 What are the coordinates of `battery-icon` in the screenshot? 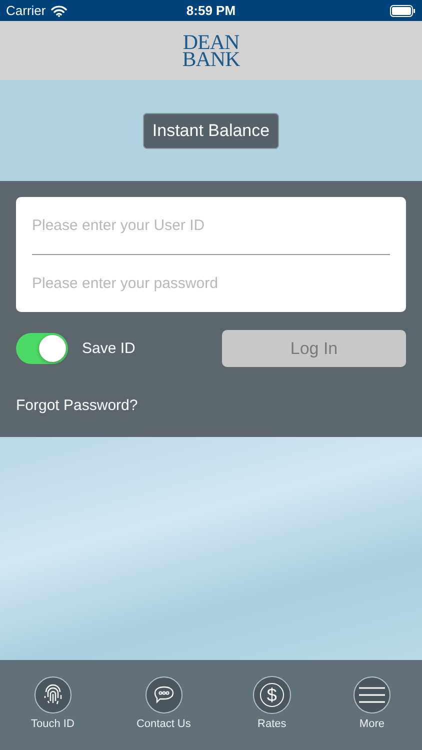 It's located at (403, 10).